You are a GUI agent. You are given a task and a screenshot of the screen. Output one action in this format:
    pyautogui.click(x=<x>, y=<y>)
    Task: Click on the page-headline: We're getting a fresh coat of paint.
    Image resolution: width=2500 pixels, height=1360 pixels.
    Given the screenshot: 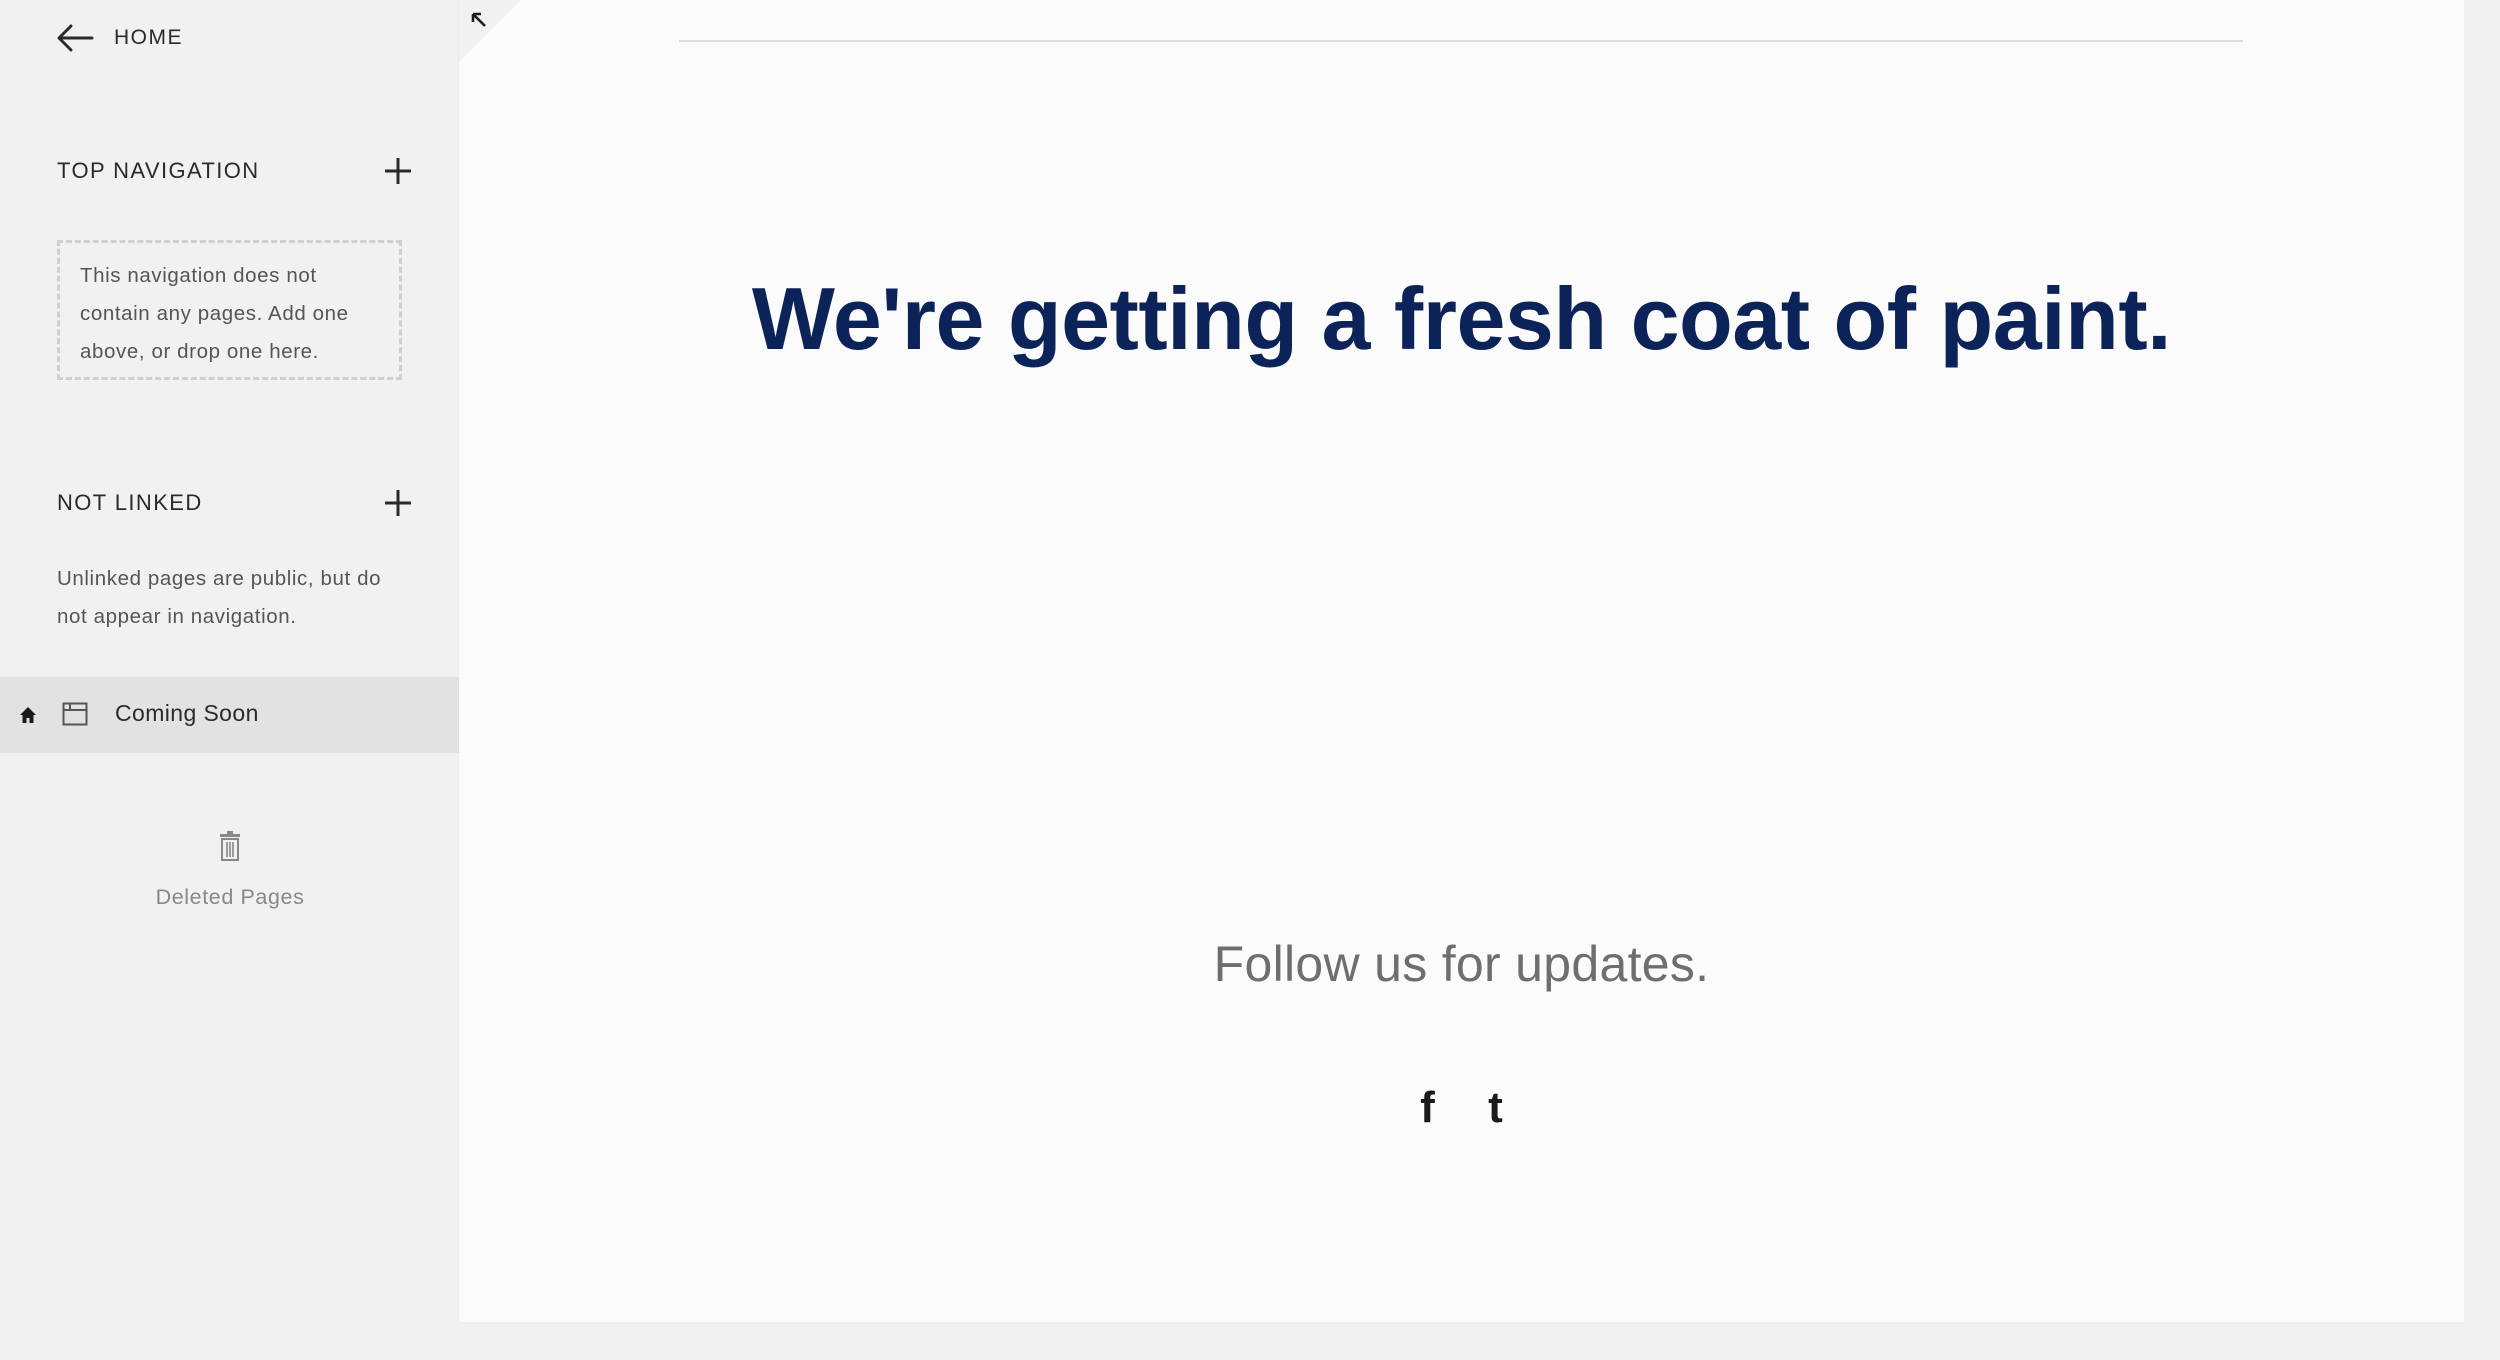 What is the action you would take?
    pyautogui.click(x=1461, y=318)
    